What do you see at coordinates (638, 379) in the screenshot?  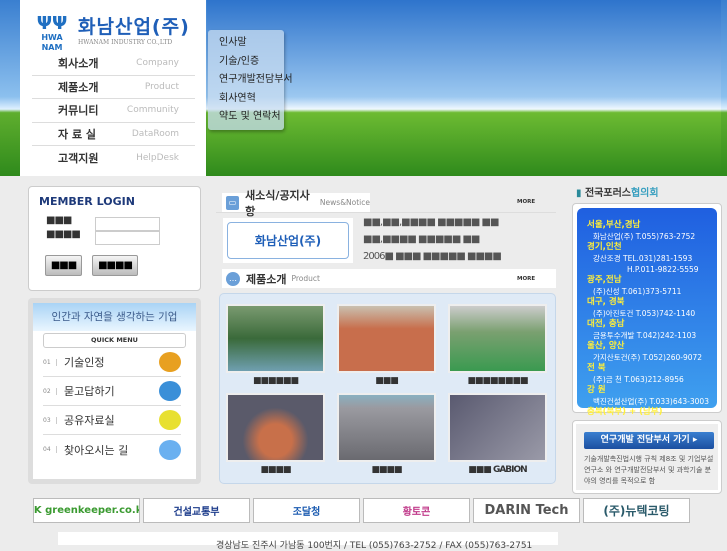 I see `forum-contact: (주)금 천 T.063)212-8956` at bounding box center [638, 379].